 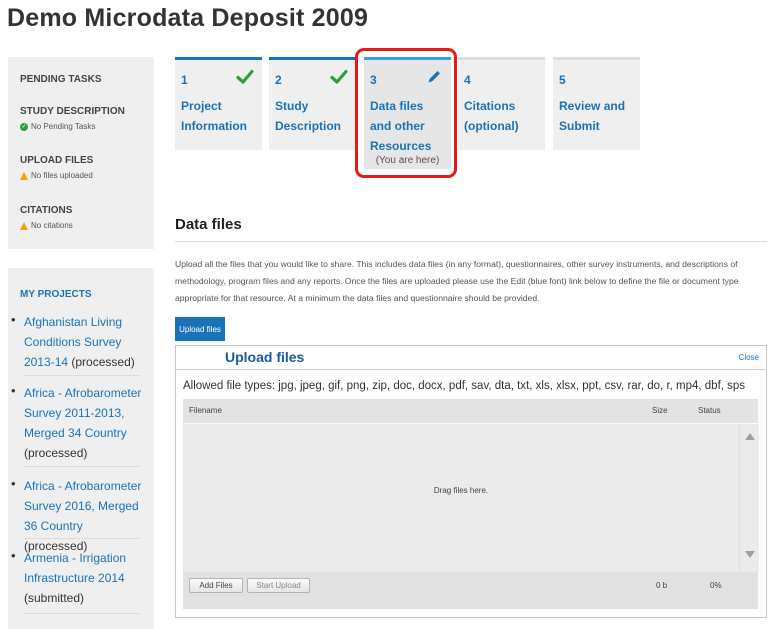 I want to click on task-citations-status: No citations, so click(x=46, y=225).